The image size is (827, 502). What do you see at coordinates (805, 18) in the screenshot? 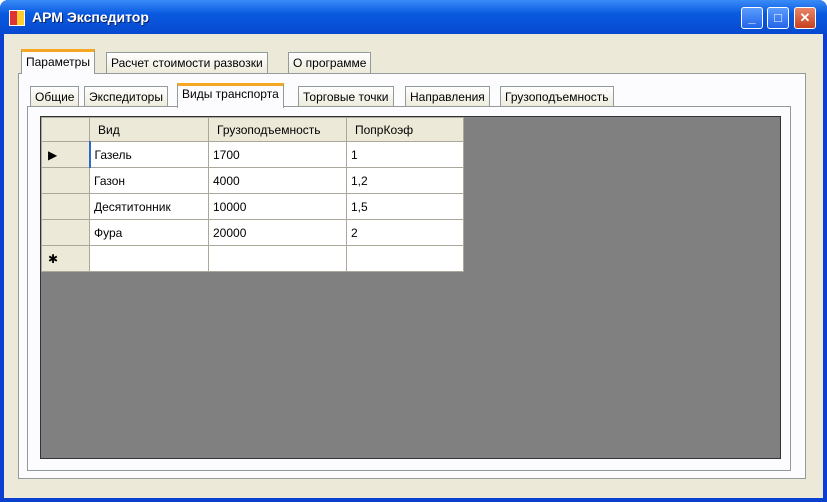
I see `close-button: ✕` at bounding box center [805, 18].